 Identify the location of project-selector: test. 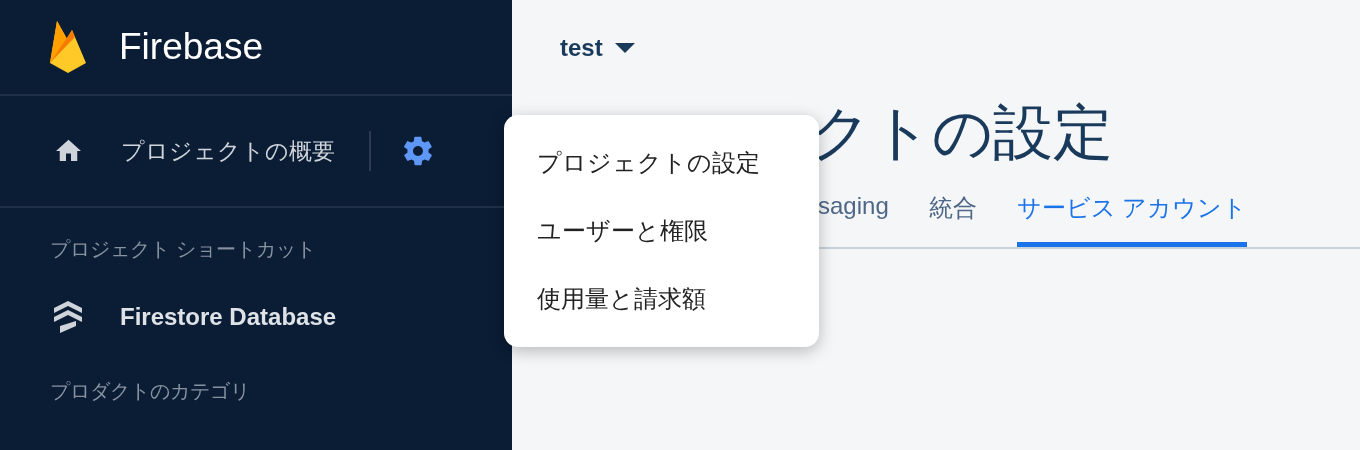
(581, 48).